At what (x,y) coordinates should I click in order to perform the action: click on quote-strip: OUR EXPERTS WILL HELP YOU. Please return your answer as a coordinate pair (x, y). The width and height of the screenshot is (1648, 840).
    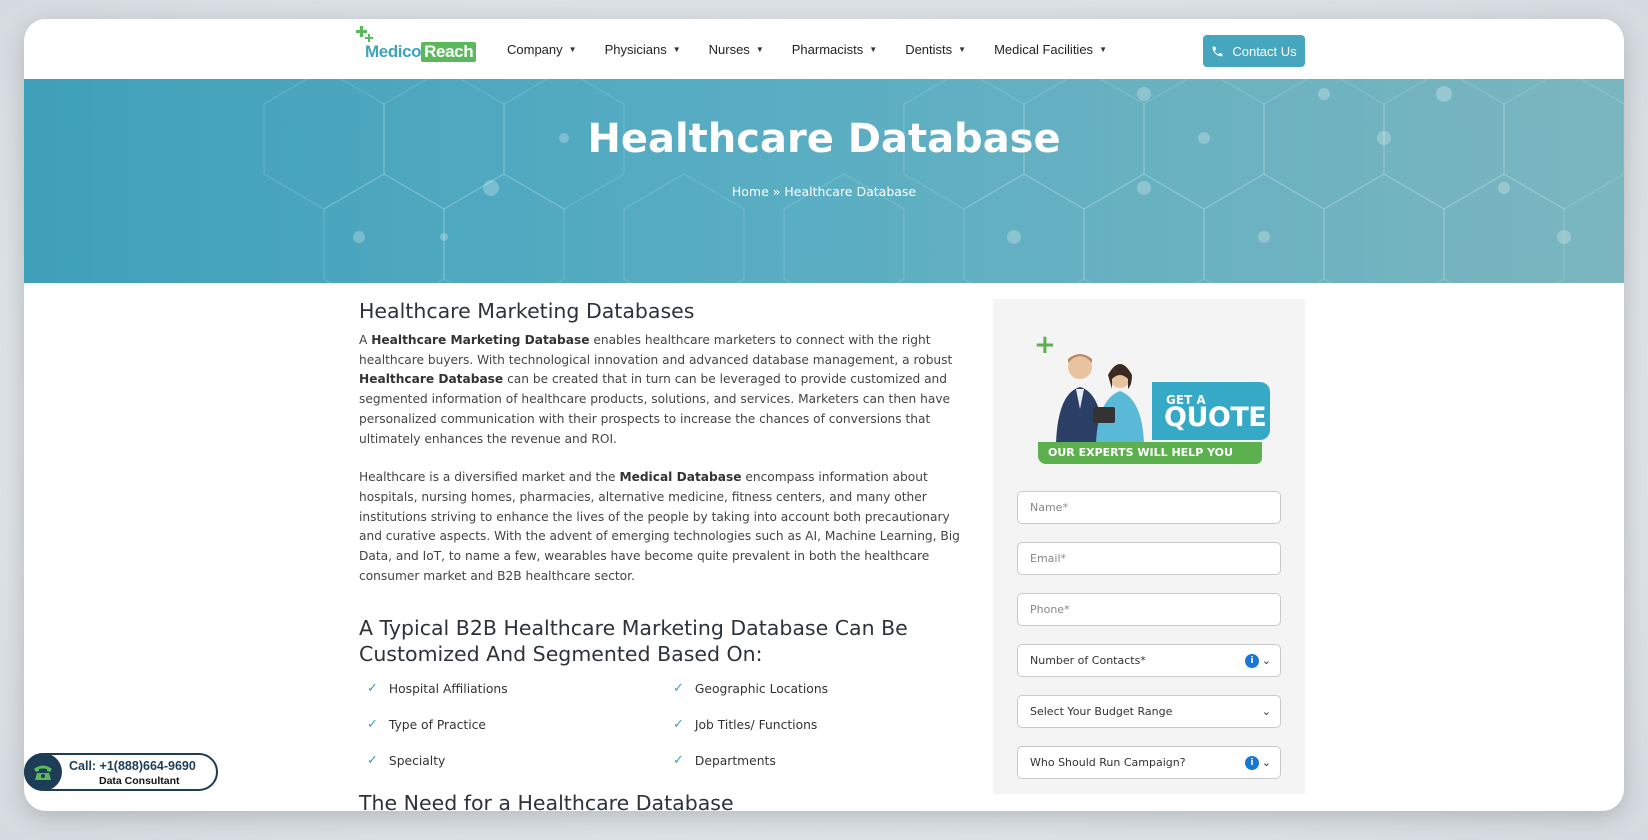
    Looking at the image, I should click on (1150, 453).